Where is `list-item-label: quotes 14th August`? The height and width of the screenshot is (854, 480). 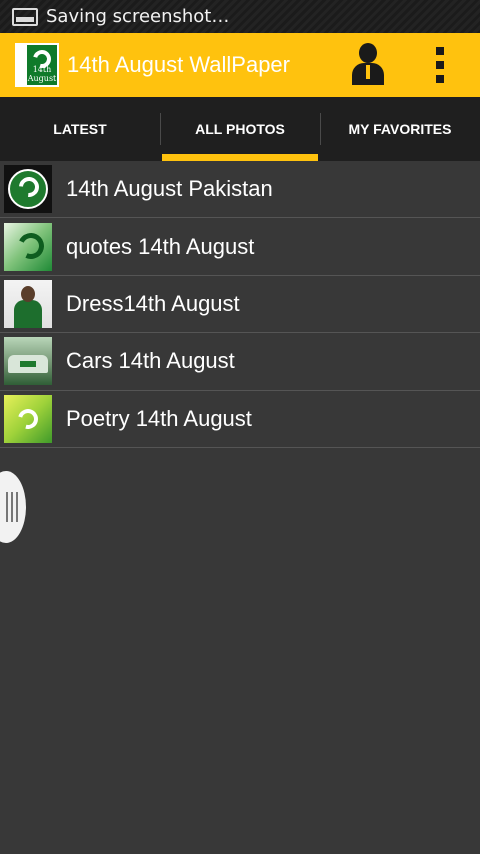
list-item-label: quotes 14th August is located at coordinates (160, 246).